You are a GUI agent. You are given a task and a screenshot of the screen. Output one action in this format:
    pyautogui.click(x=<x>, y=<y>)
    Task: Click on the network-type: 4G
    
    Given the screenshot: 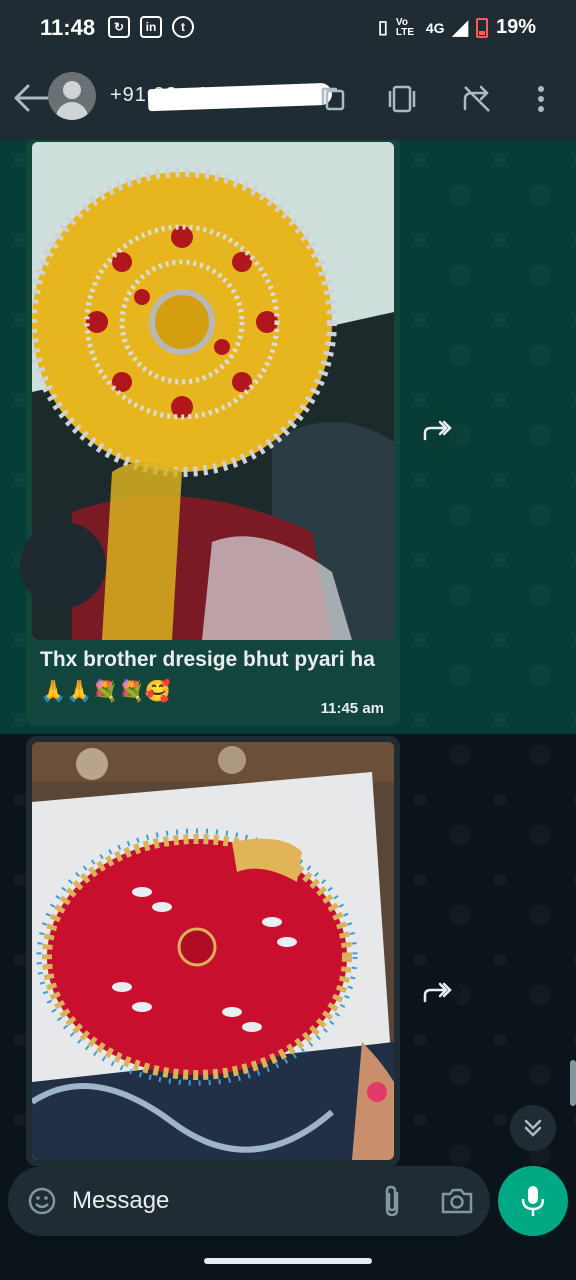 What is the action you would take?
    pyautogui.click(x=435, y=27)
    